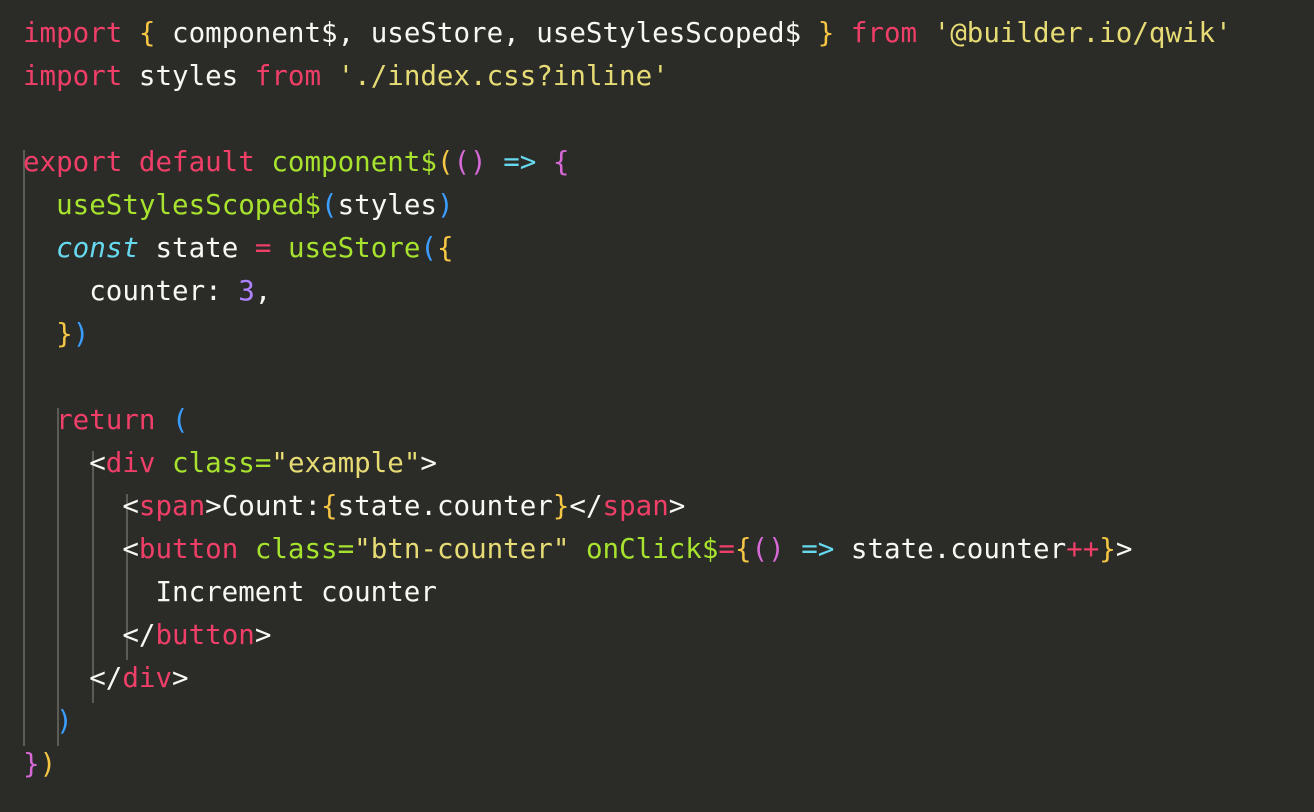 This screenshot has height=812, width=1314. Describe the element at coordinates (230, 592) in the screenshot. I see `code-token: Increment counter` at that location.